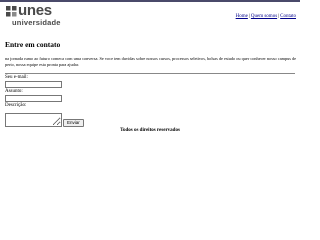 Image resolution: width=320 pixels, height=240 pixels. Describe the element at coordinates (150, 73) in the screenshot. I see `section-divider` at that location.